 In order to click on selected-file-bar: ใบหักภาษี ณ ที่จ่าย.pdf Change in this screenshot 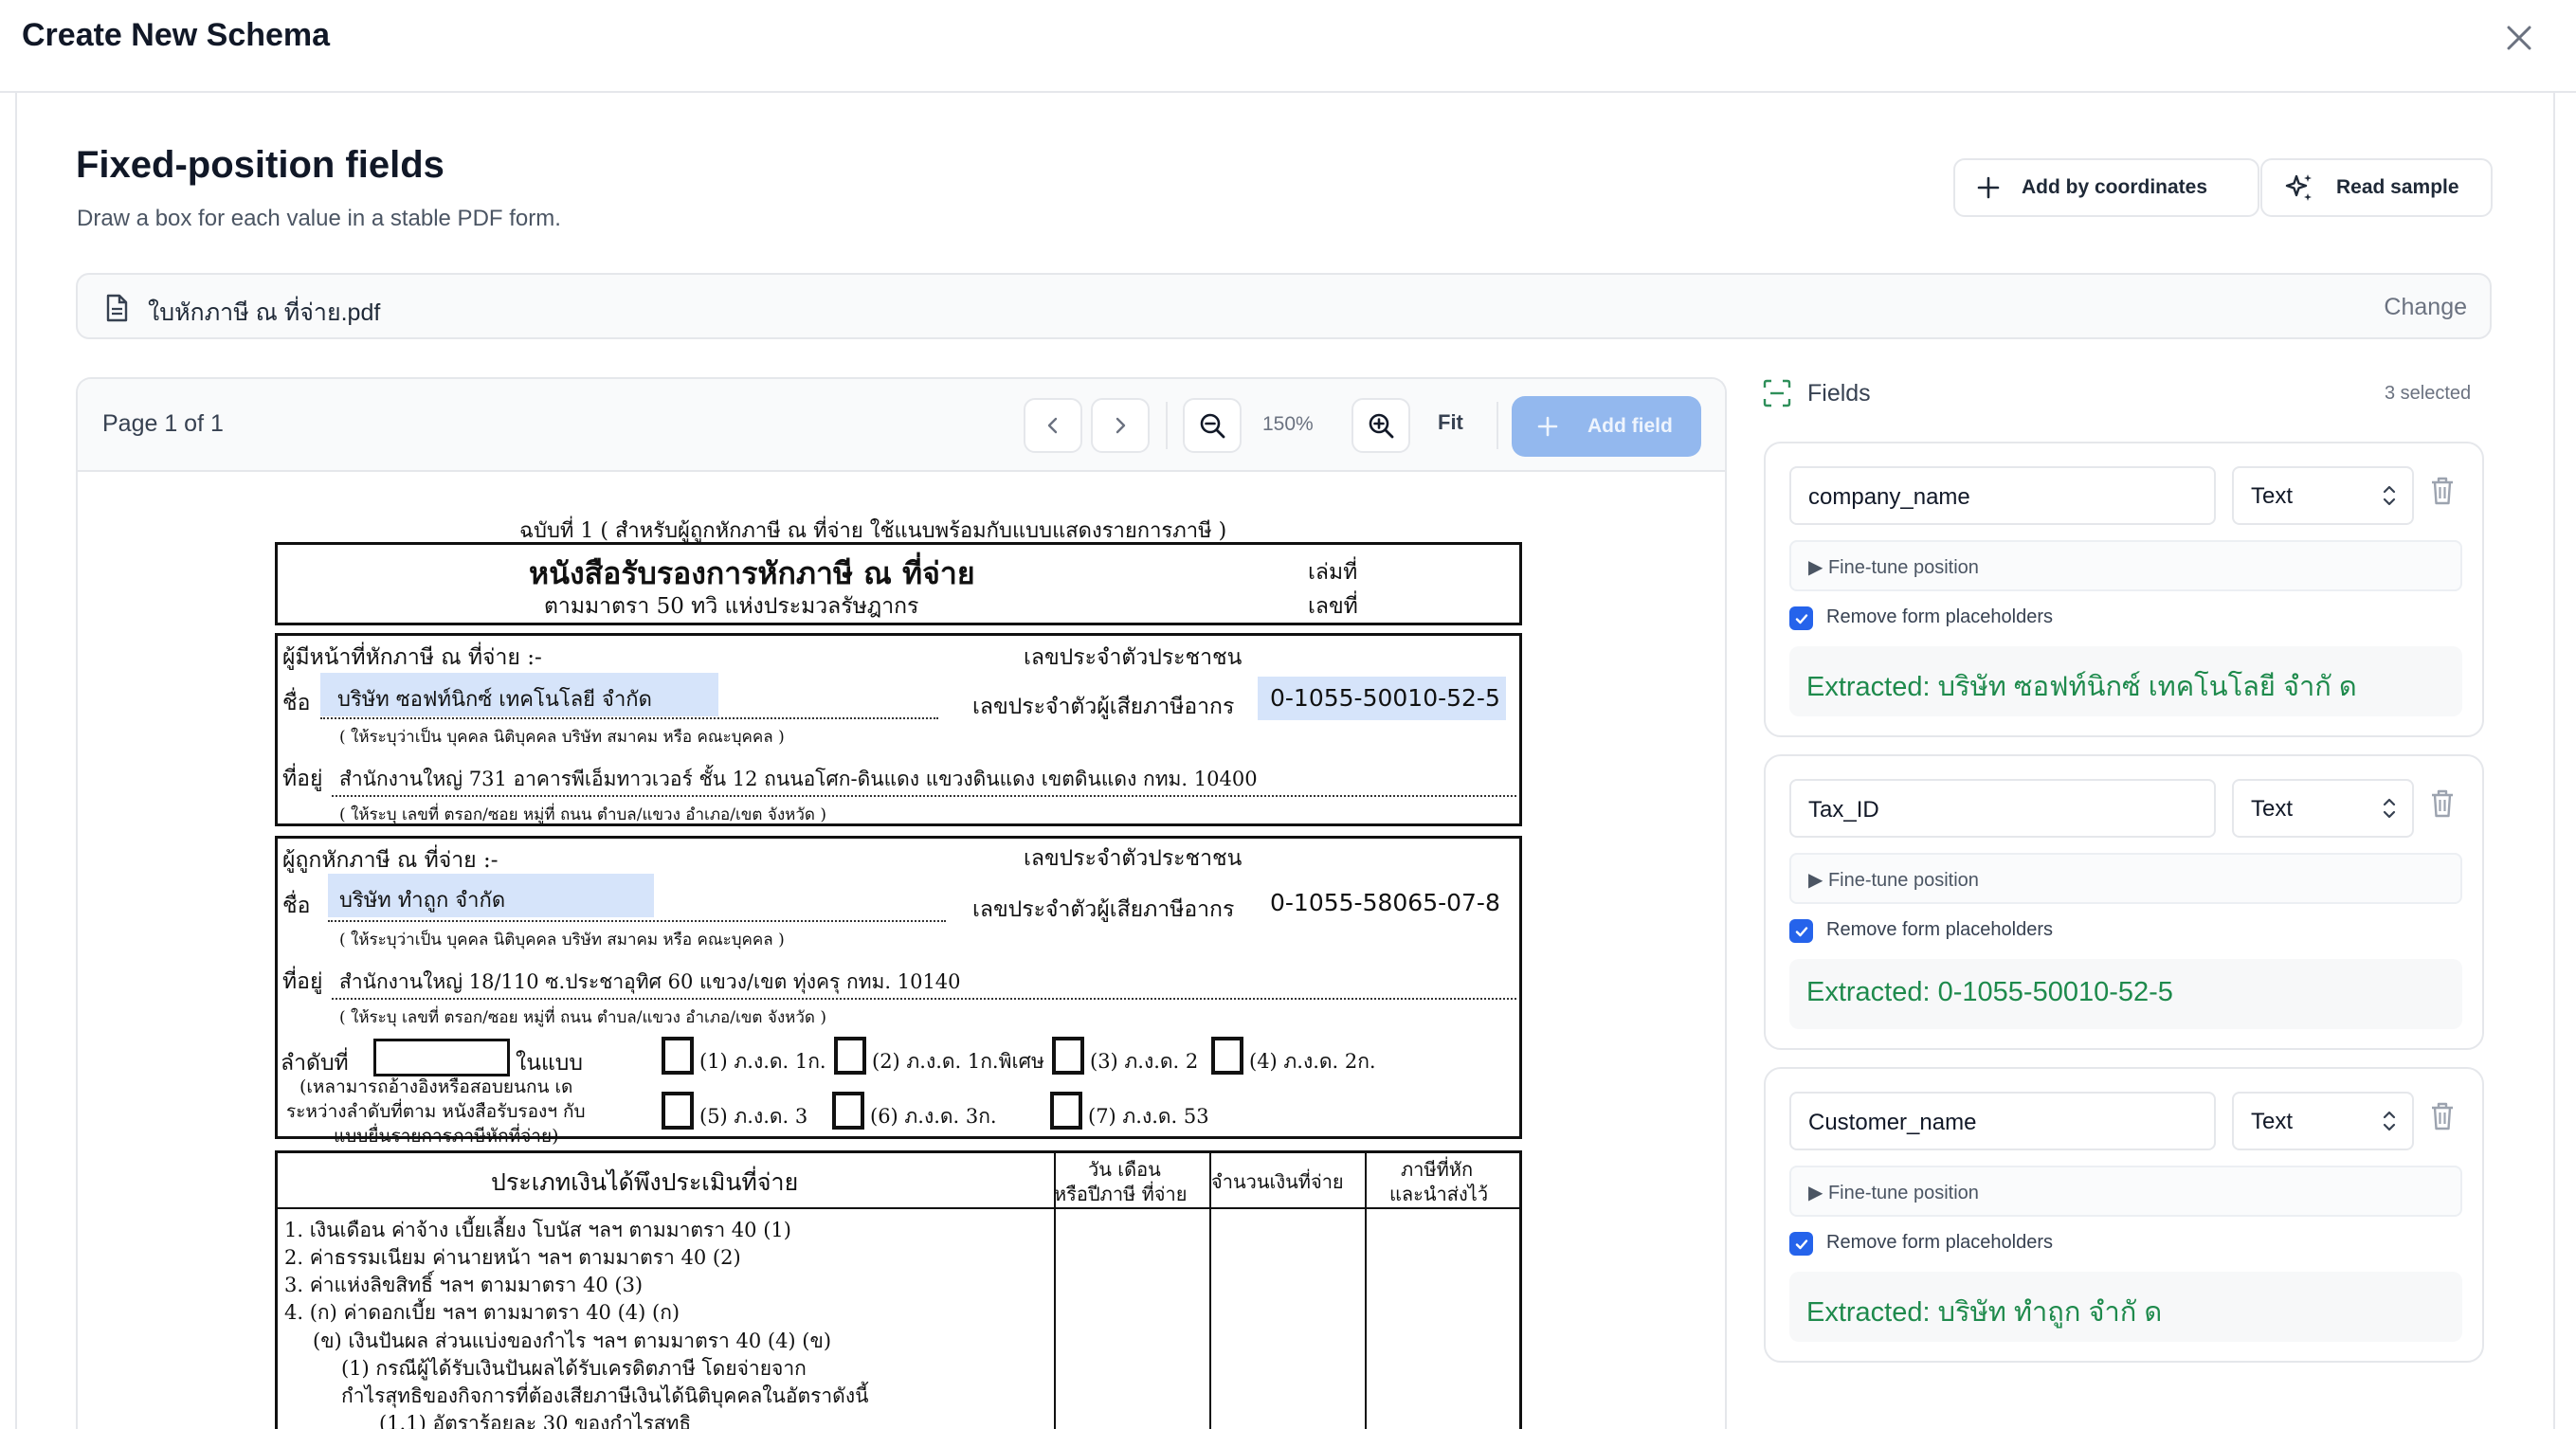, I will do `click(1284, 306)`.